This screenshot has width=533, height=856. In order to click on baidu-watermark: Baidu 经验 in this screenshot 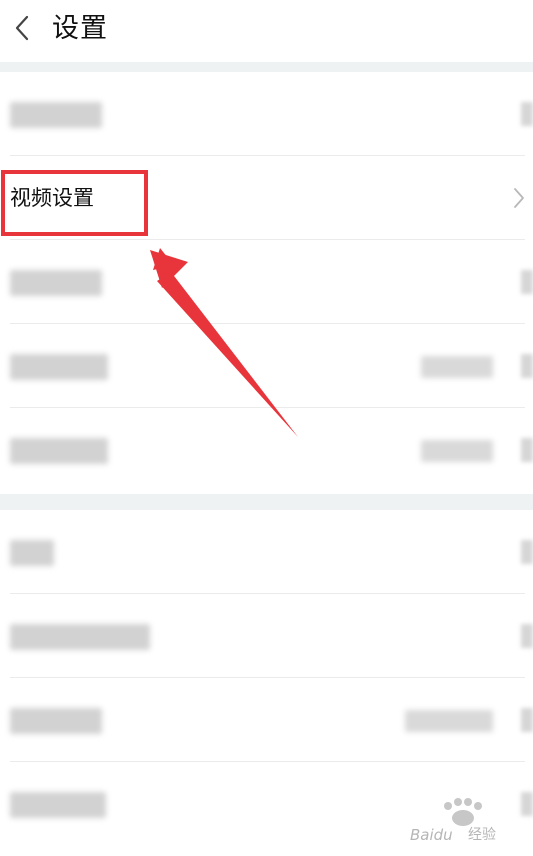, I will do `click(467, 824)`.